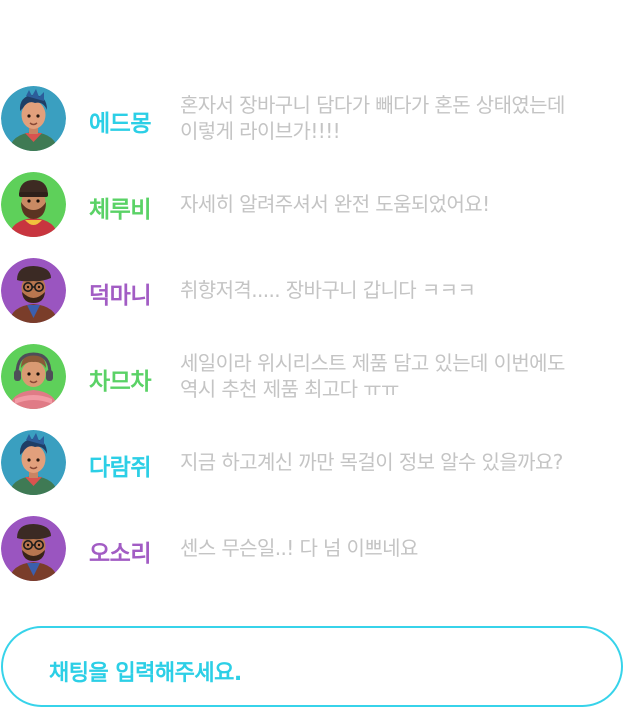  I want to click on chat-nickname: 다람쥐, so click(120, 465).